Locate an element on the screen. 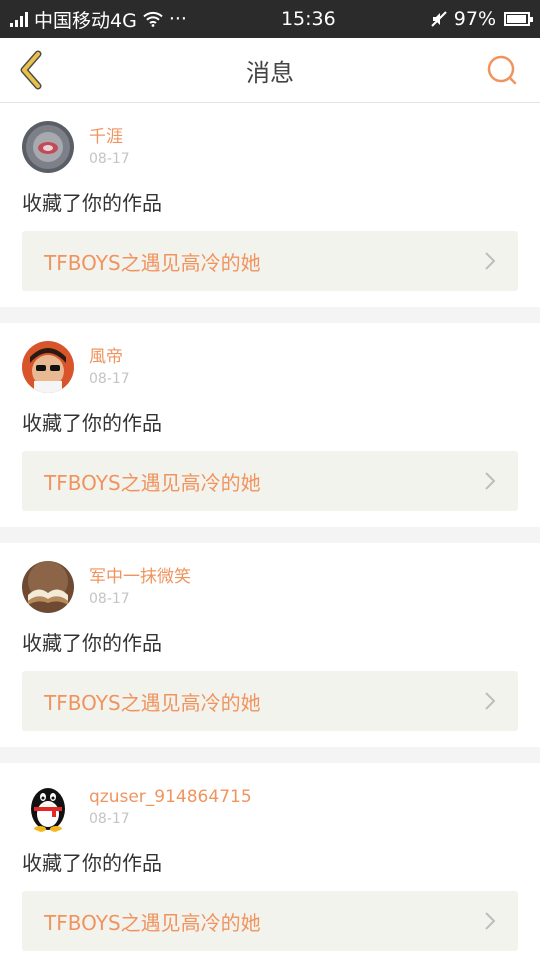 The height and width of the screenshot is (960, 540). status-right: 97% is located at coordinates (481, 19).